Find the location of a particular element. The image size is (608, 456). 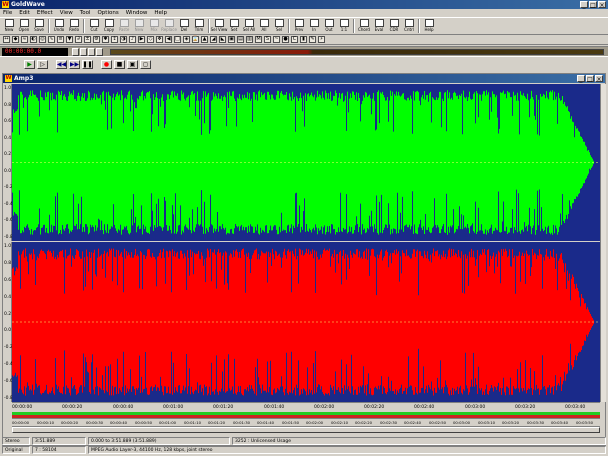

autocue-icon: ↔ is located at coordinates (6, 39).